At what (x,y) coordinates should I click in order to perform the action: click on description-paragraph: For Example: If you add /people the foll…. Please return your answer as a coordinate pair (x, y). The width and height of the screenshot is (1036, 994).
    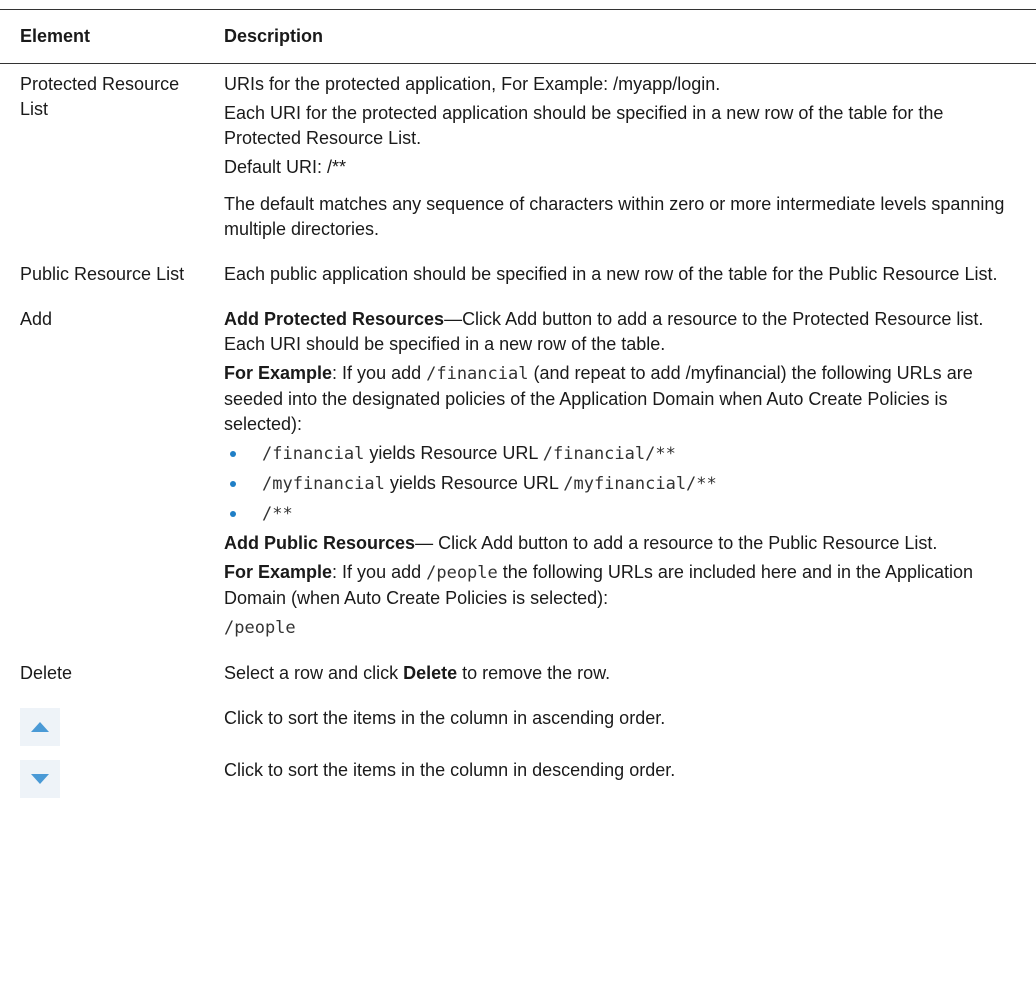
    Looking at the image, I should click on (623, 585).